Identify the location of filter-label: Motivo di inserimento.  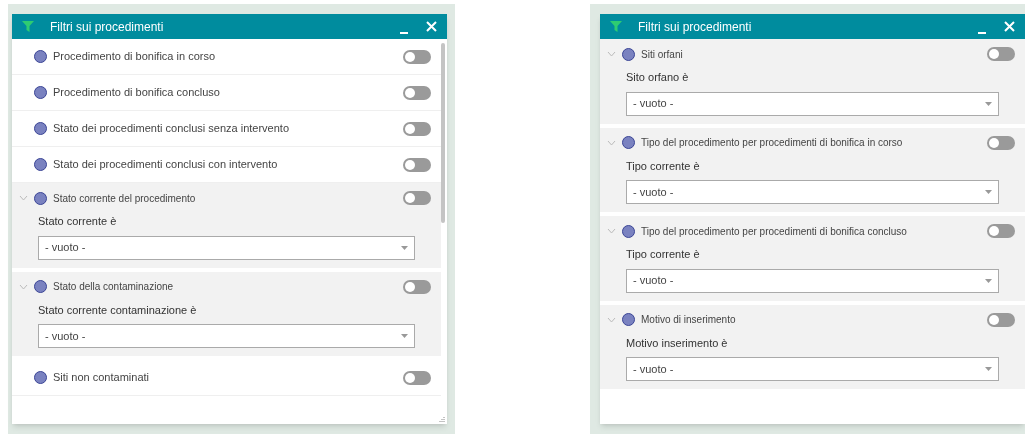
(689, 320).